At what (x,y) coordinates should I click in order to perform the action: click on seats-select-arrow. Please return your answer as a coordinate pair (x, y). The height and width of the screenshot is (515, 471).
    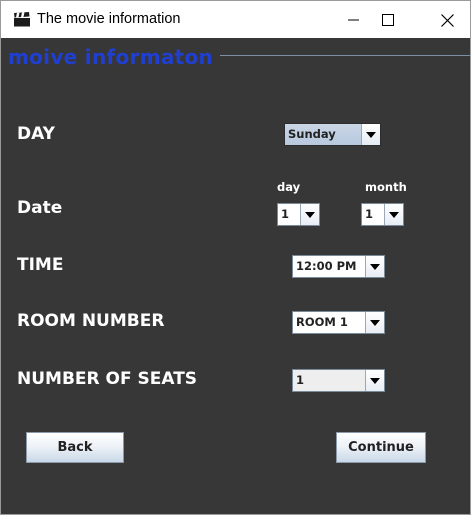
    Looking at the image, I should click on (374, 380).